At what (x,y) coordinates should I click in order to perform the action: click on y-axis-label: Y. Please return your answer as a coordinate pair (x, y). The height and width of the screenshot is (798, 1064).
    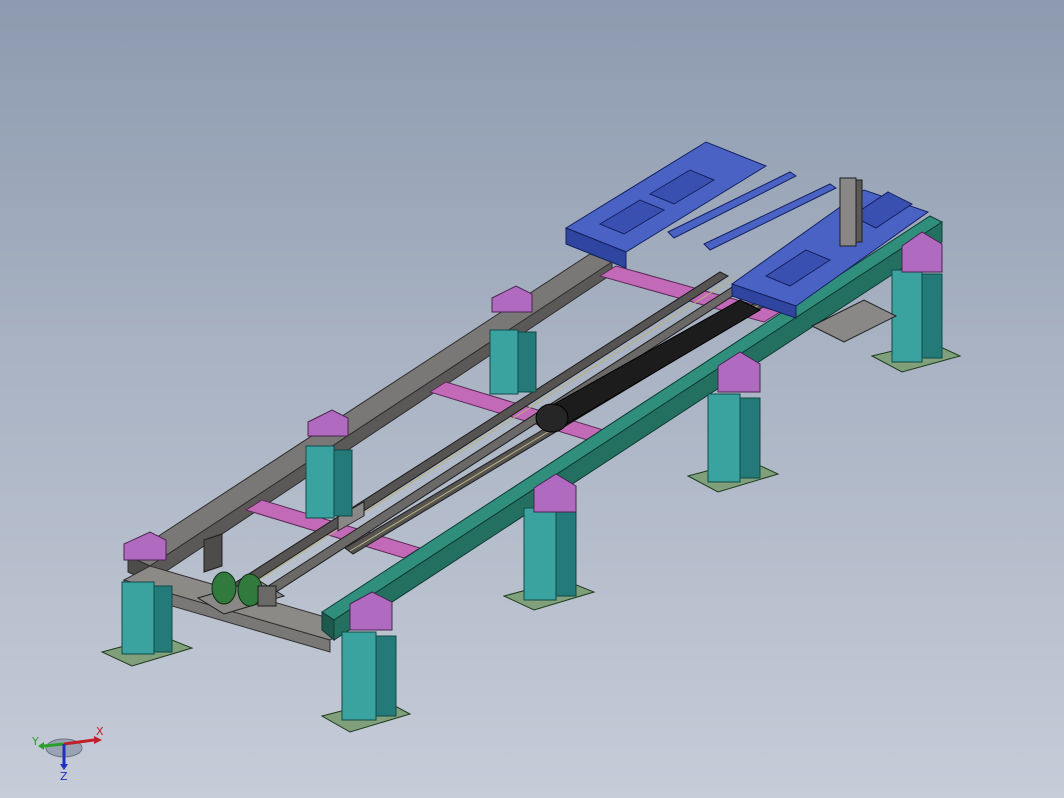
    Looking at the image, I should click on (35, 741).